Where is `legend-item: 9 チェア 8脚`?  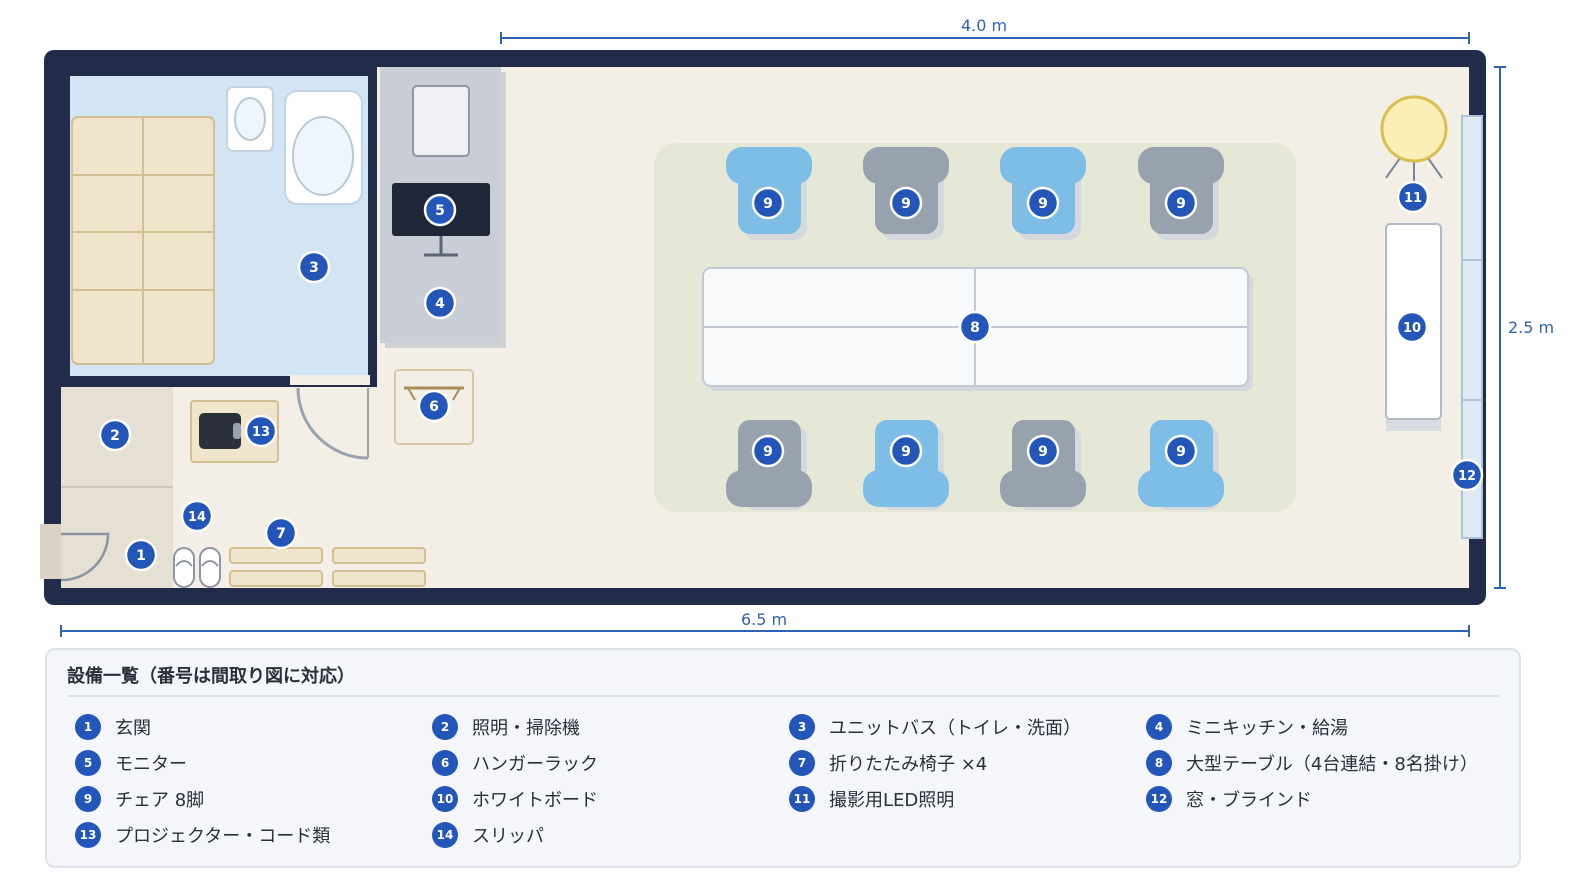 legend-item: 9 チェア 8脚 is located at coordinates (139, 799).